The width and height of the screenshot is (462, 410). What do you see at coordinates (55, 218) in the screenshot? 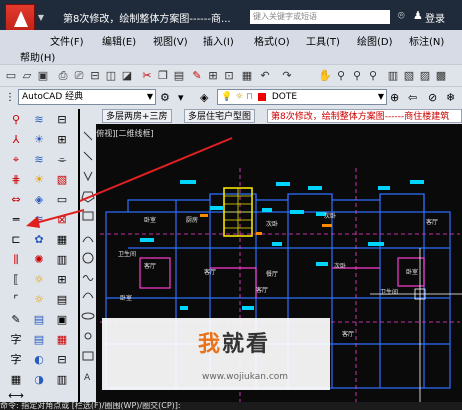
I see `annotation-arrow-head` at bounding box center [55, 218].